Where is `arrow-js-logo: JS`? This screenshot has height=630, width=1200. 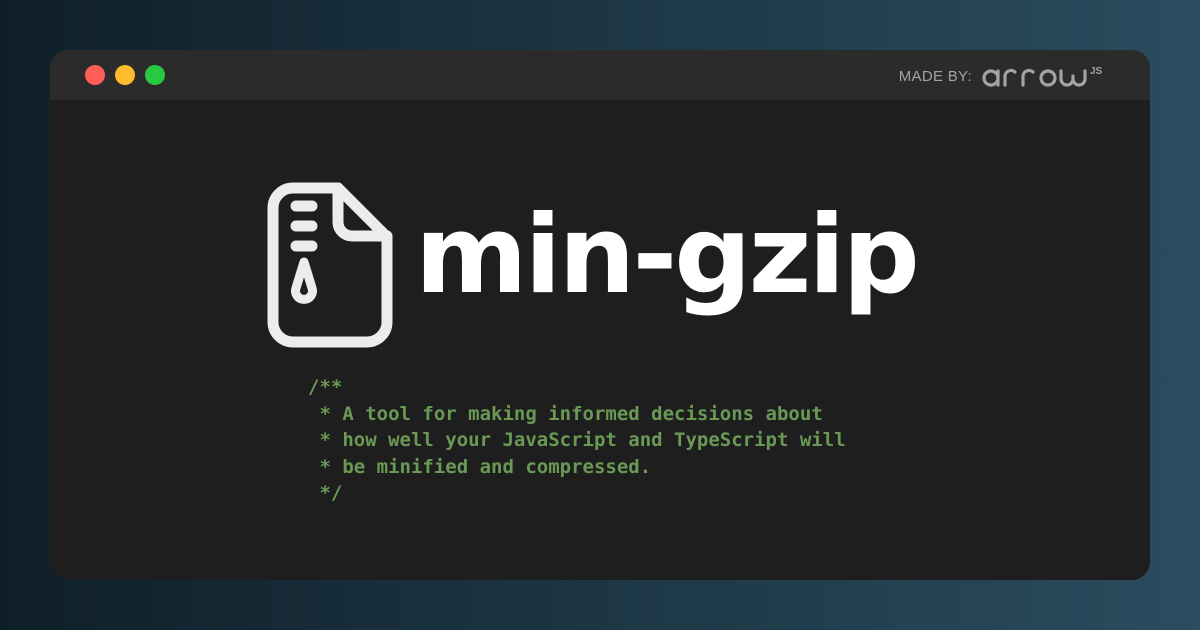
arrow-js-logo: JS is located at coordinates (1052, 76).